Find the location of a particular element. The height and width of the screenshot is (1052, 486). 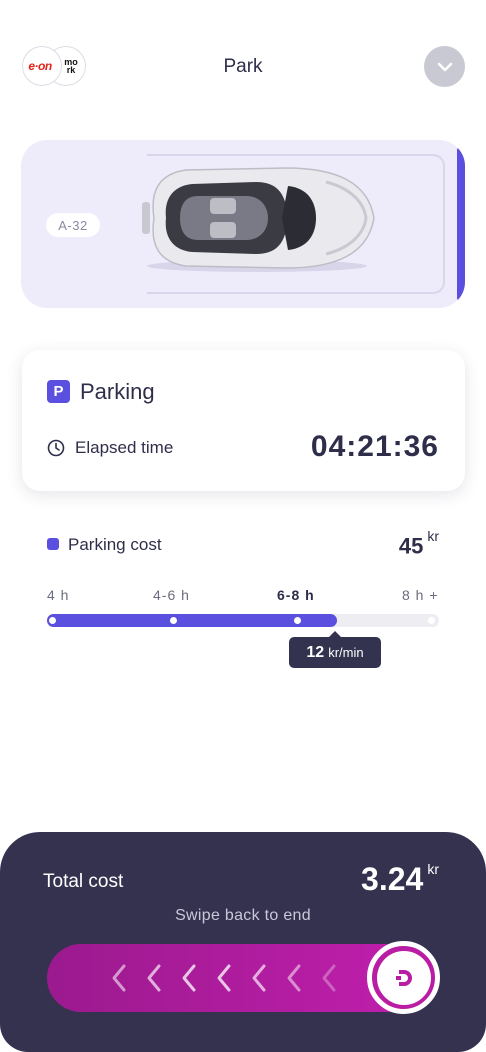

total-cost-label: Total cost is located at coordinates (83, 881).